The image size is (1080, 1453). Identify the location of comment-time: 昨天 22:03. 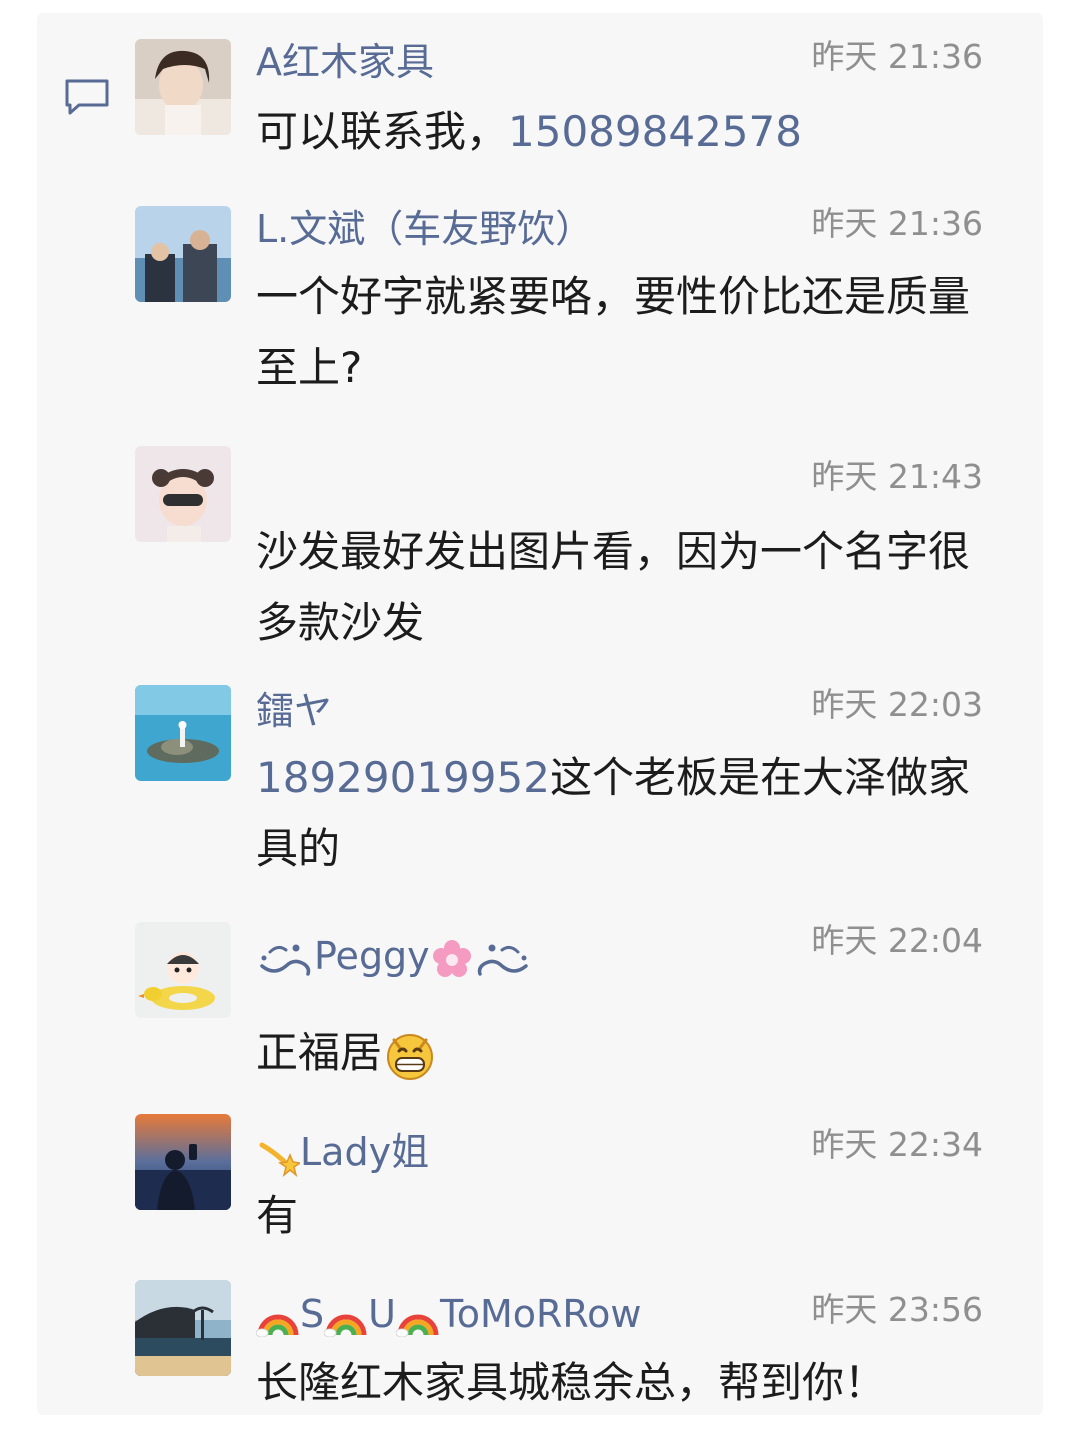
(897, 704).